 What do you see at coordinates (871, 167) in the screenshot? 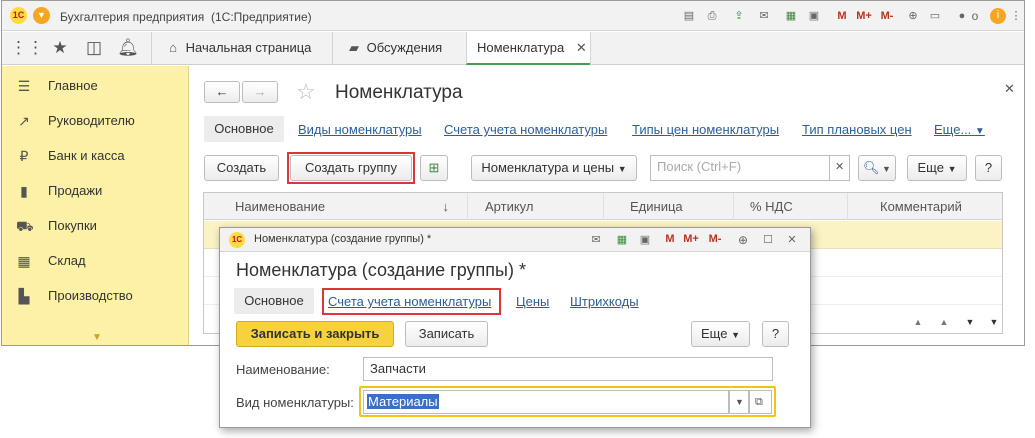
I see `search-icon: 🔍︎` at bounding box center [871, 167].